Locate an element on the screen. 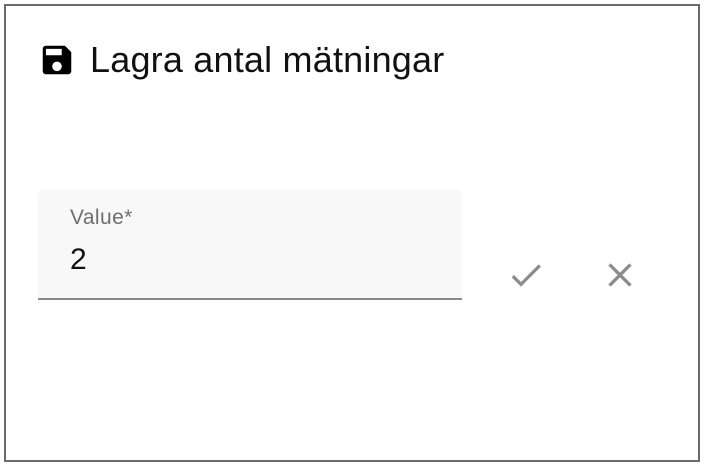  confirm-button is located at coordinates (526, 275).